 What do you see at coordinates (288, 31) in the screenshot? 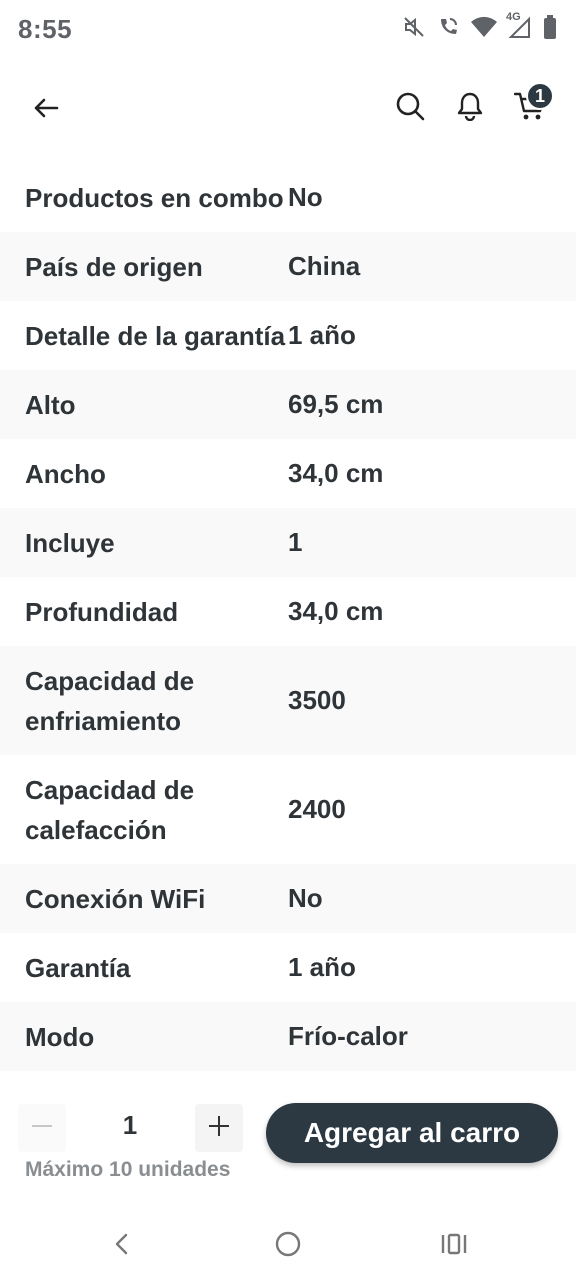
I see `status-bar: 8:55 4G` at bounding box center [288, 31].